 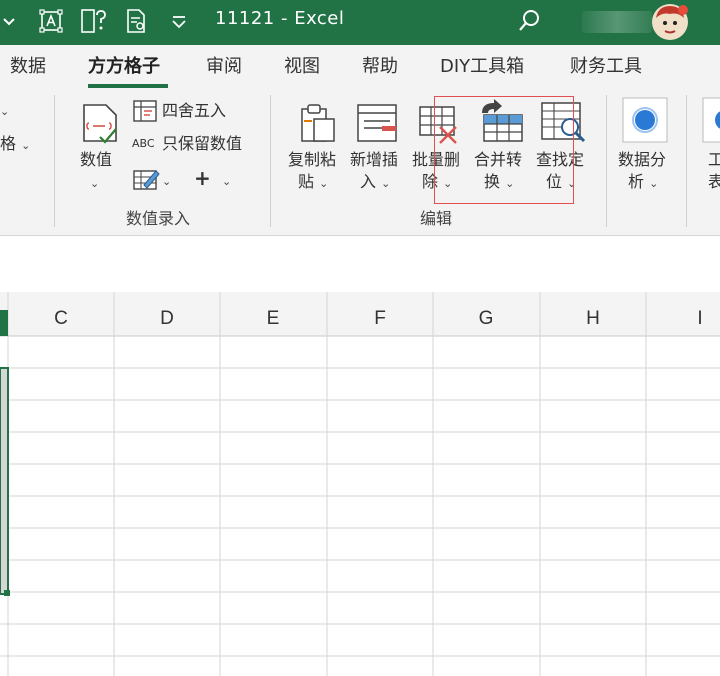 I want to click on search-icon, so click(x=530, y=21).